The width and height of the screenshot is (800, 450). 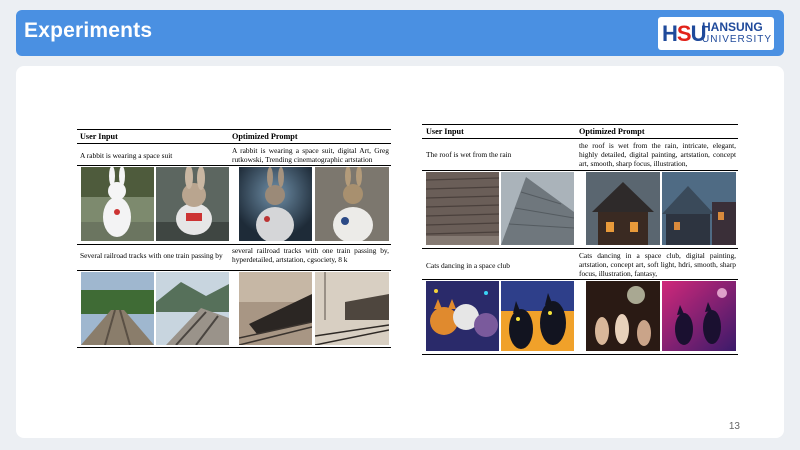 What do you see at coordinates (537, 208) in the screenshot?
I see `image-roof-slate` at bounding box center [537, 208].